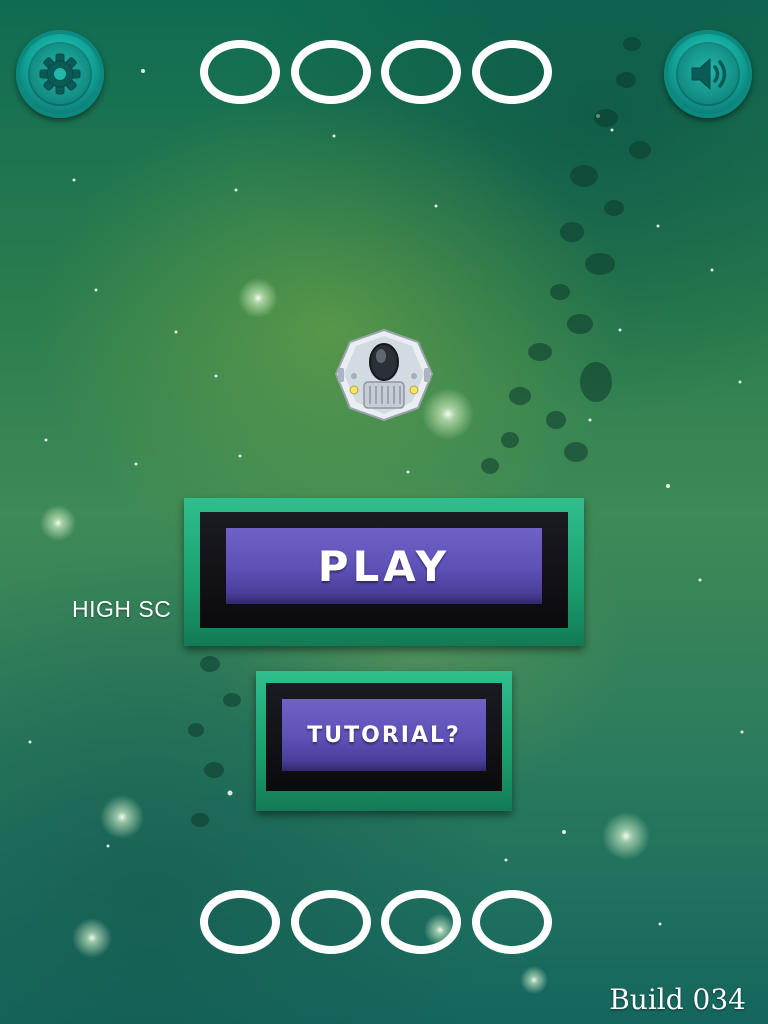 Image resolution: width=768 pixels, height=1024 pixels. Describe the element at coordinates (376, 75) in the screenshot. I see `score-display: 0 0 0 0` at that location.